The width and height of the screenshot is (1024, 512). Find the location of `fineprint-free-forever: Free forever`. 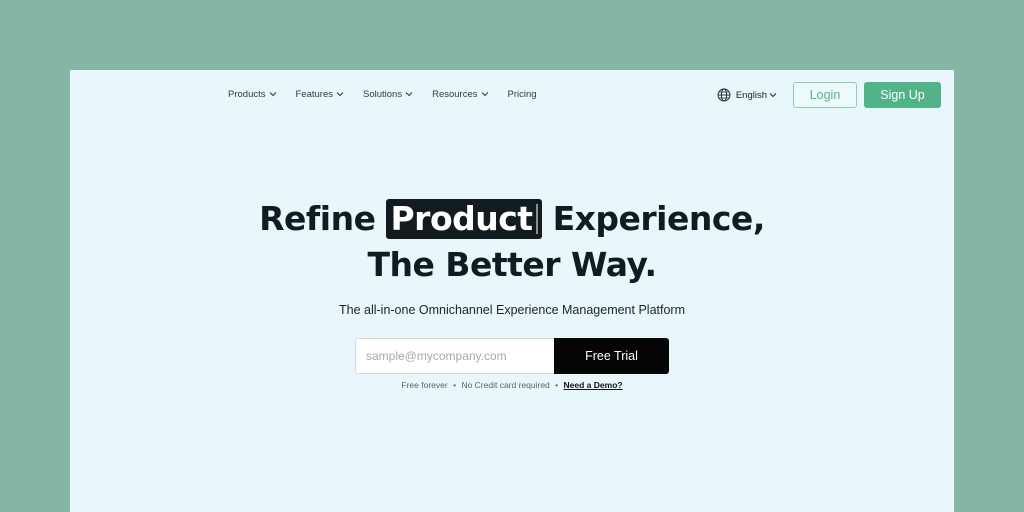

fineprint-free-forever: Free forever is located at coordinates (424, 385).